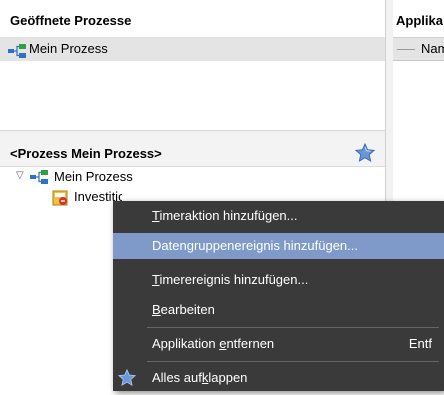 The height and width of the screenshot is (395, 444). Describe the element at coordinates (60, 198) in the screenshot. I see `application-icon` at that location.